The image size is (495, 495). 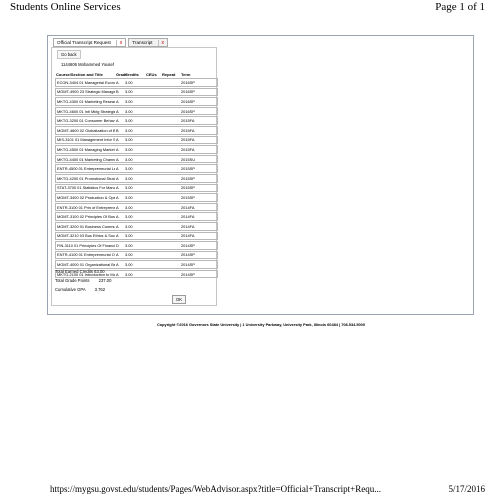 What do you see at coordinates (69, 54) in the screenshot?
I see `go-back-button: Go back` at bounding box center [69, 54].